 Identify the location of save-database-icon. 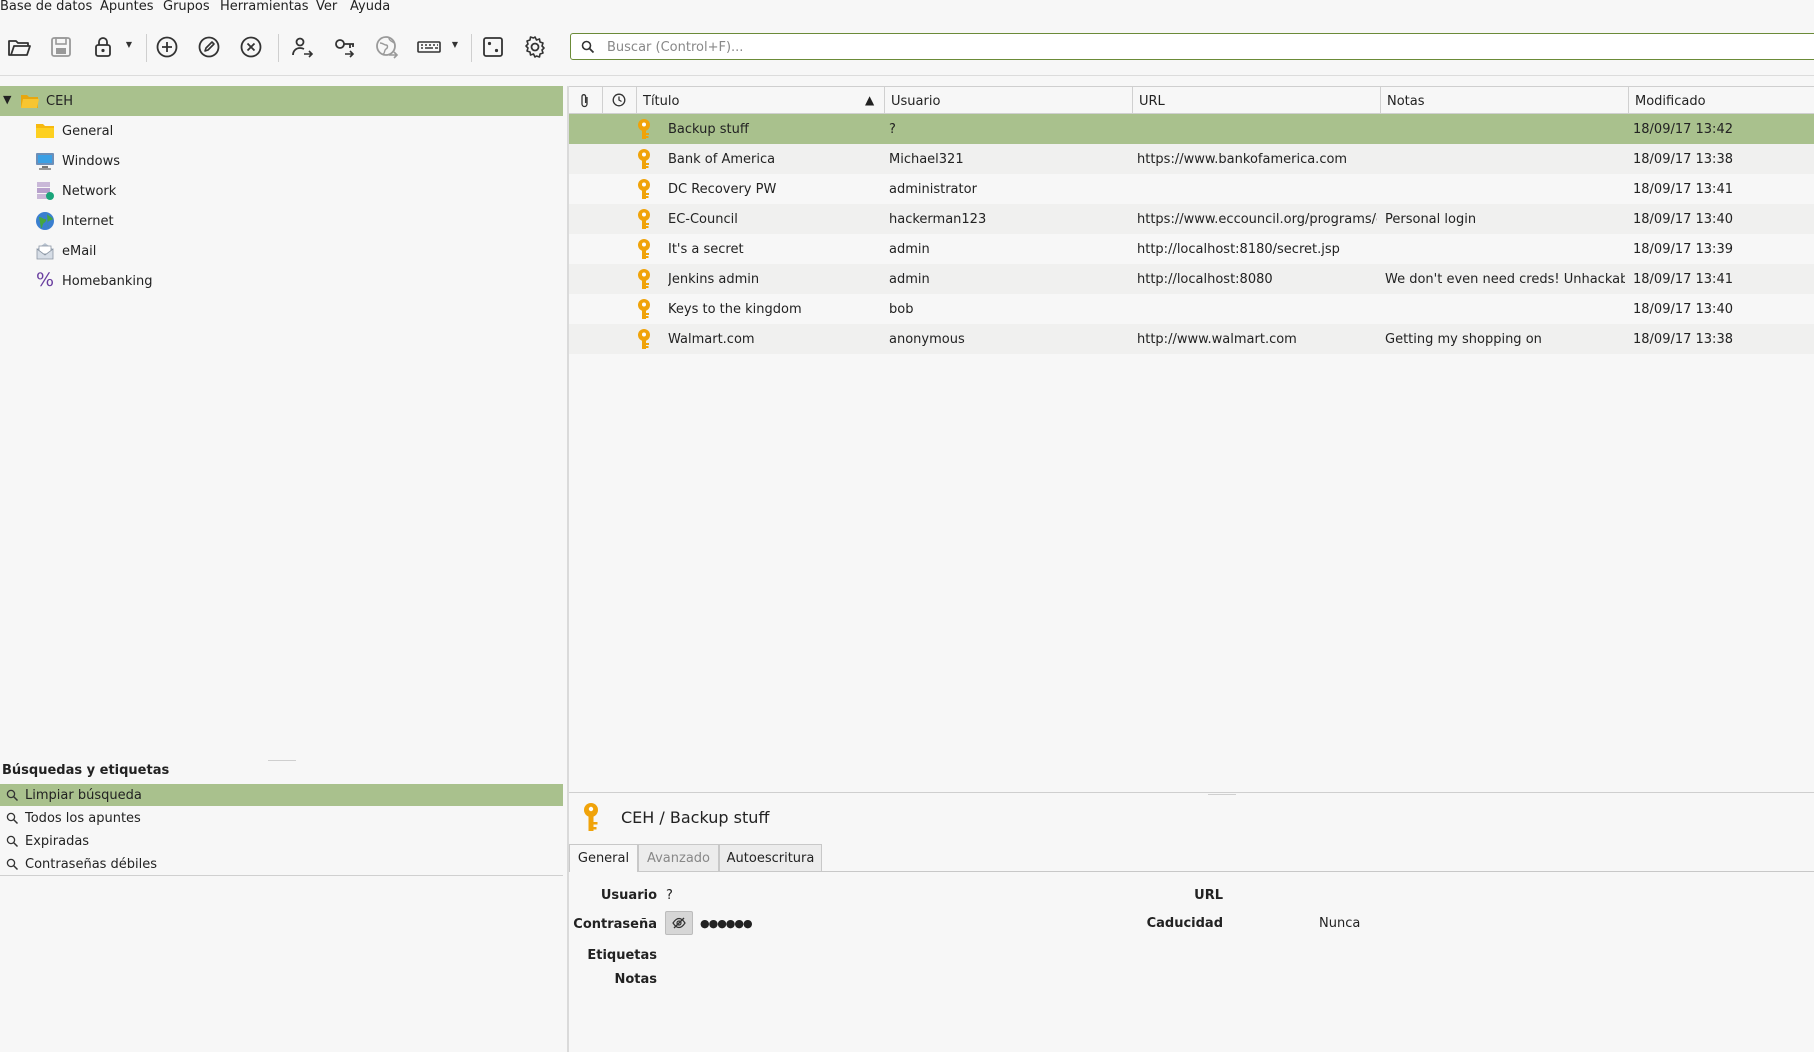
(61, 47).